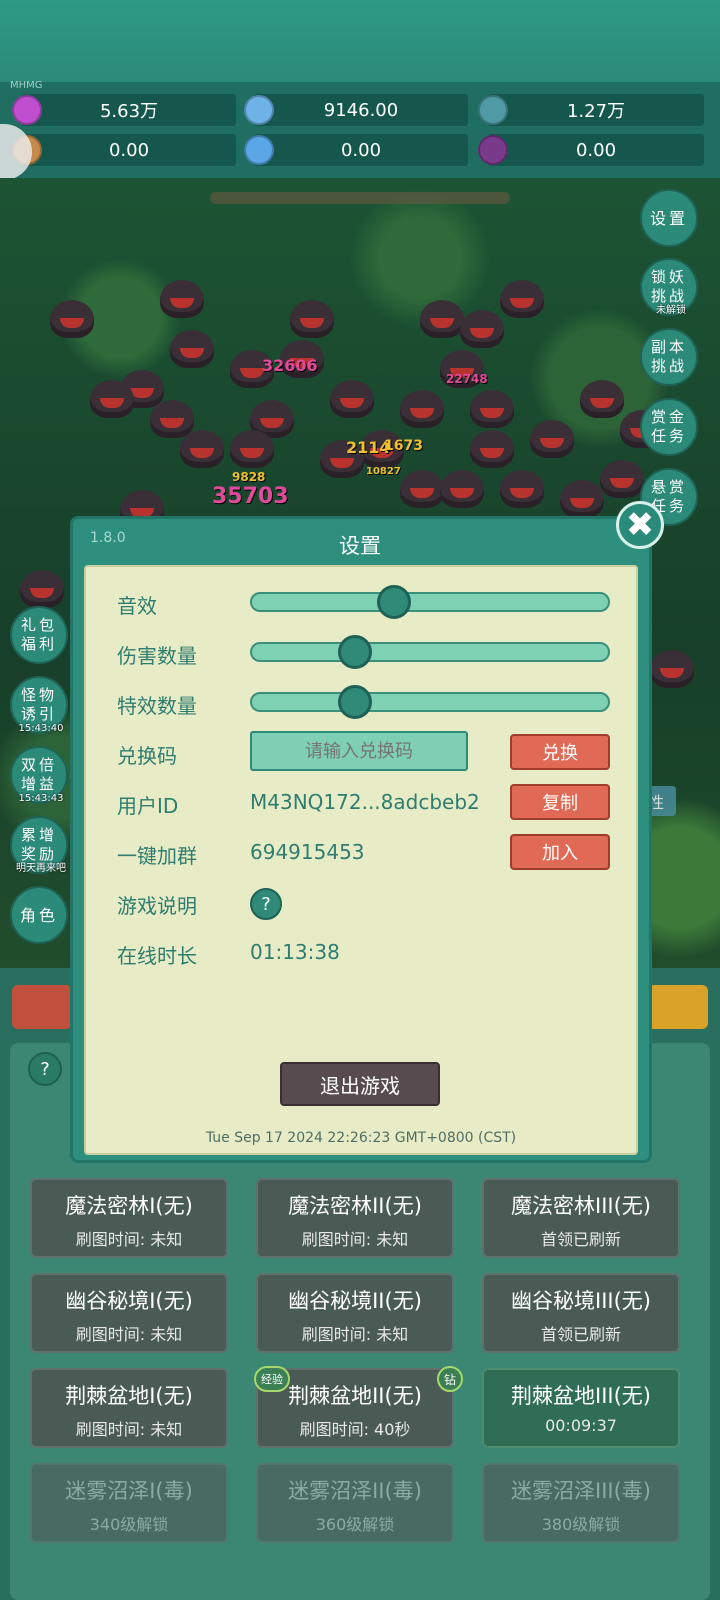 This screenshot has width=720, height=1600. Describe the element at coordinates (129, 111) in the screenshot. I see `resource-gem-value: 5.63万` at that location.